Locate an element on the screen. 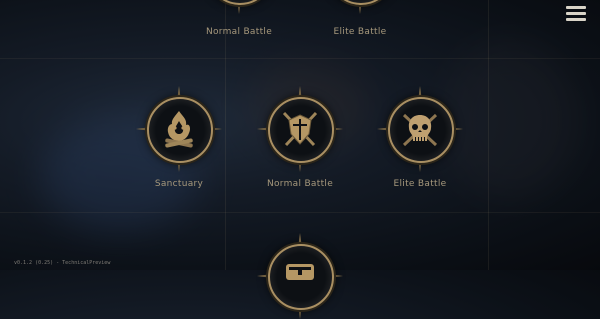  node-sanctuary is located at coordinates (179, 129).